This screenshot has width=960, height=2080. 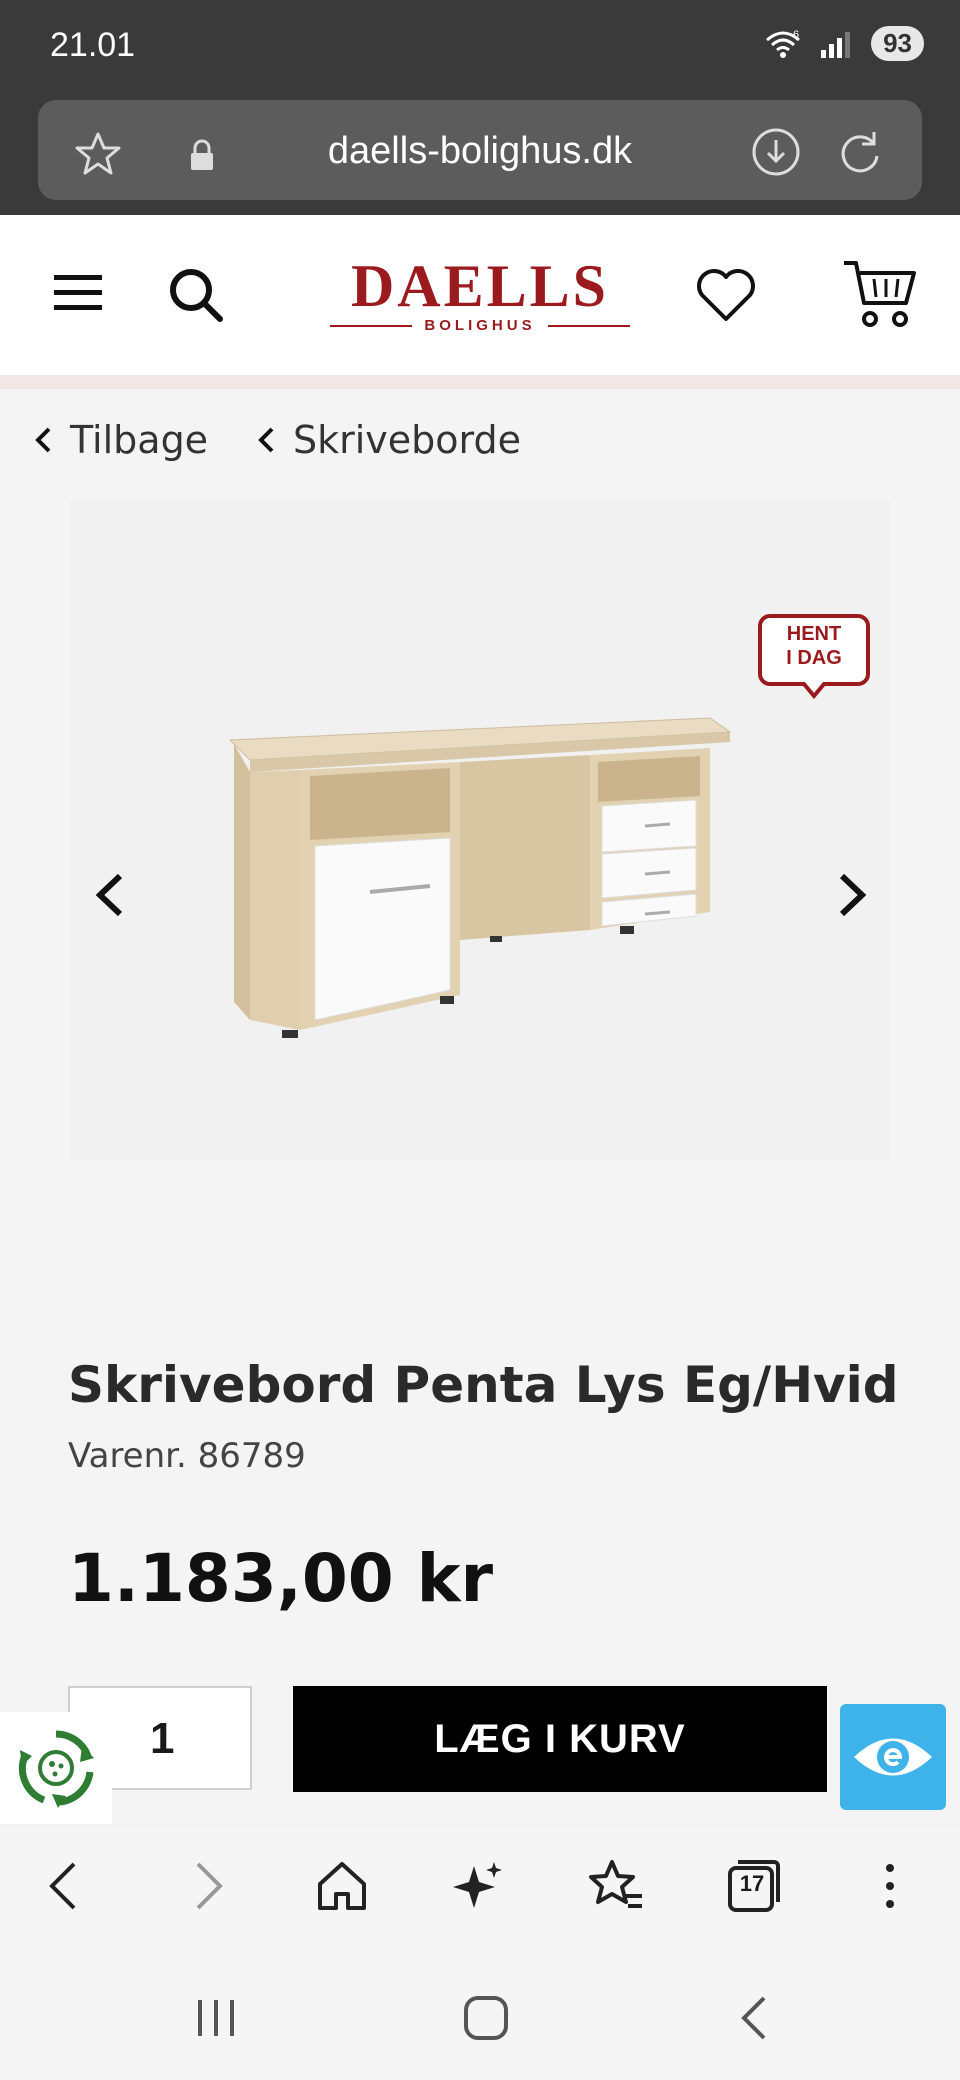 I want to click on search-icon, so click(x=196, y=295).